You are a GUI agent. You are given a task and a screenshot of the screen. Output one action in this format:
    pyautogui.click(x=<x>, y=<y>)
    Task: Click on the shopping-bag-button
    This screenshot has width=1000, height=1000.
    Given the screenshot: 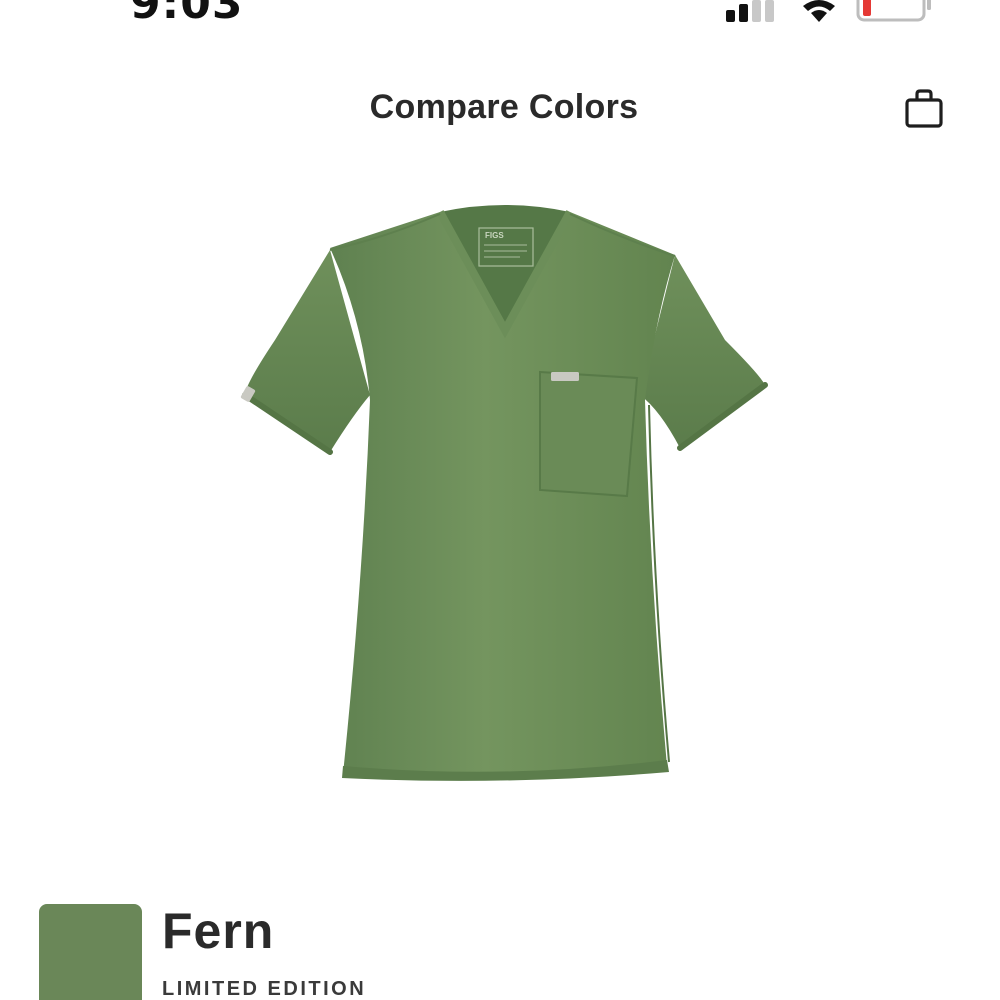 What is the action you would take?
    pyautogui.click(x=924, y=110)
    